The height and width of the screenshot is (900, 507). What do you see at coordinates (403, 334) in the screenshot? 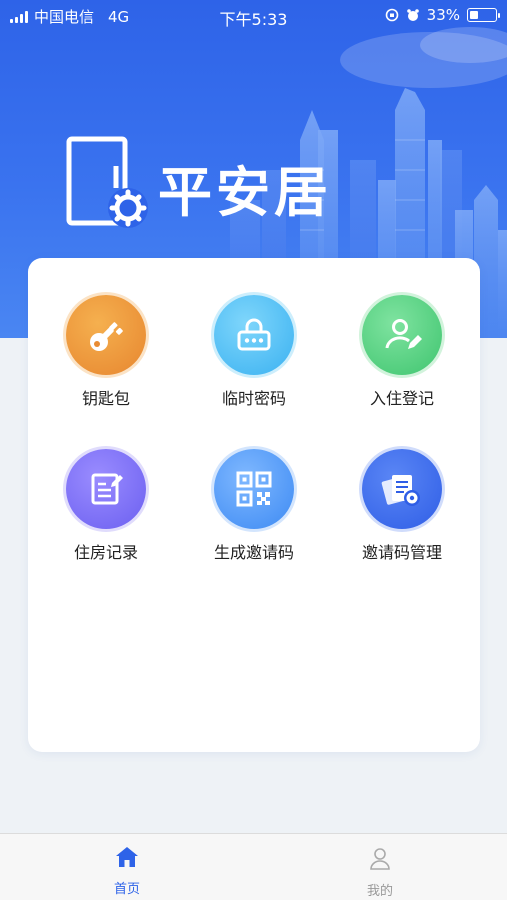
I see `user-edit-icon` at bounding box center [403, 334].